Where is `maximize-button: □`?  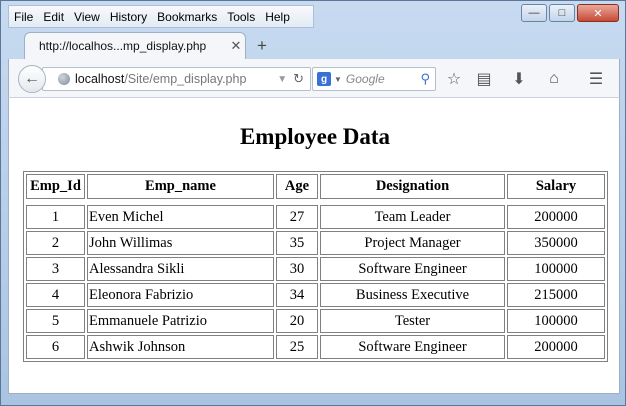
maximize-button: □ is located at coordinates (562, 13).